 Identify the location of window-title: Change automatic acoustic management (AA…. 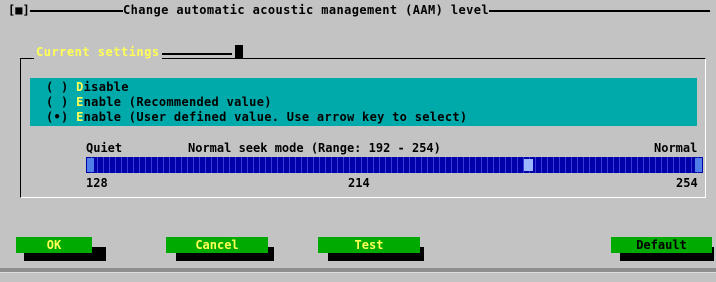
(306, 10).